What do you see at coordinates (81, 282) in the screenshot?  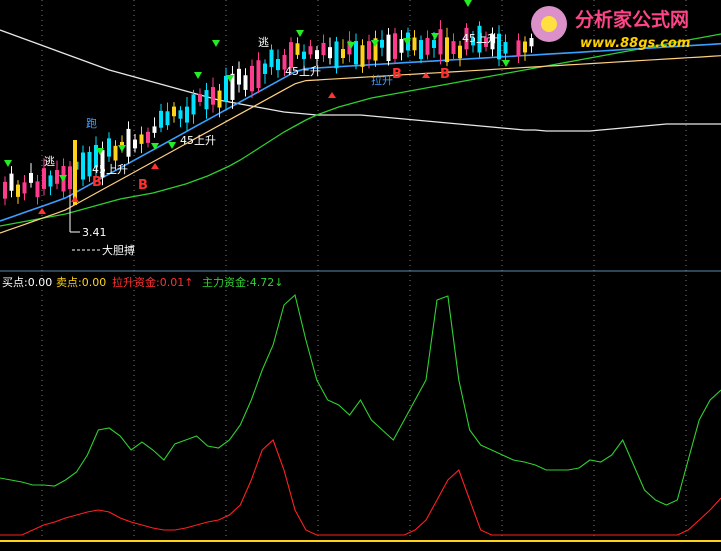 I see `indicator-label-1: 卖点:0.00` at bounding box center [81, 282].